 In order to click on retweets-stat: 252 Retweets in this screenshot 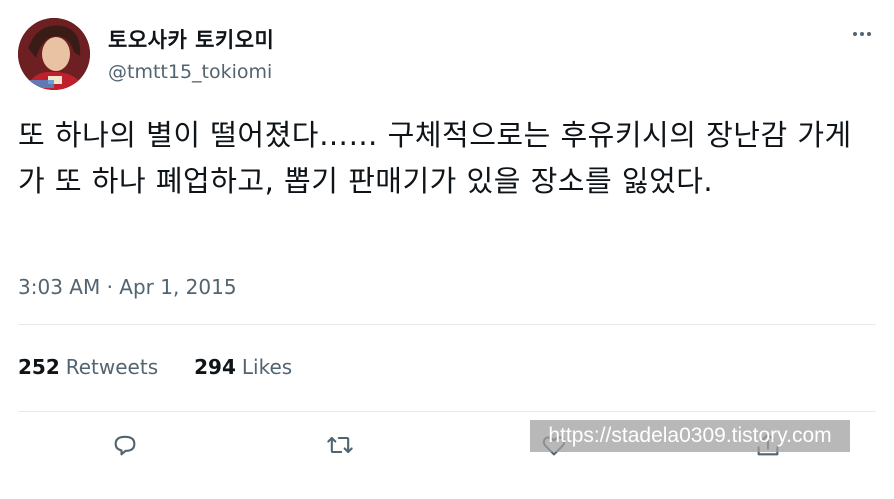, I will do `click(88, 367)`.